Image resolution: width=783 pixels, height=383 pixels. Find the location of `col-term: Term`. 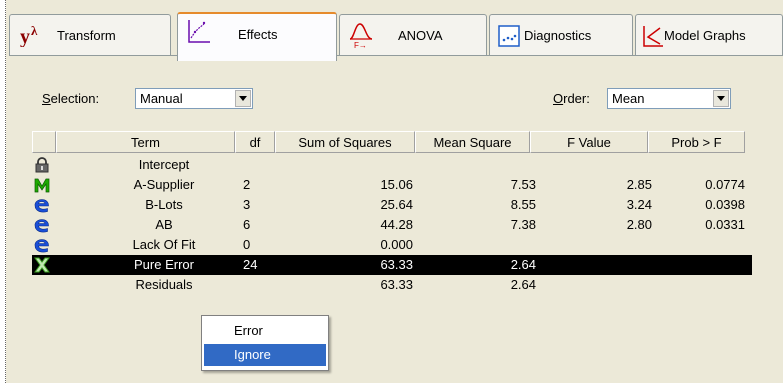

col-term: Term is located at coordinates (145, 142).